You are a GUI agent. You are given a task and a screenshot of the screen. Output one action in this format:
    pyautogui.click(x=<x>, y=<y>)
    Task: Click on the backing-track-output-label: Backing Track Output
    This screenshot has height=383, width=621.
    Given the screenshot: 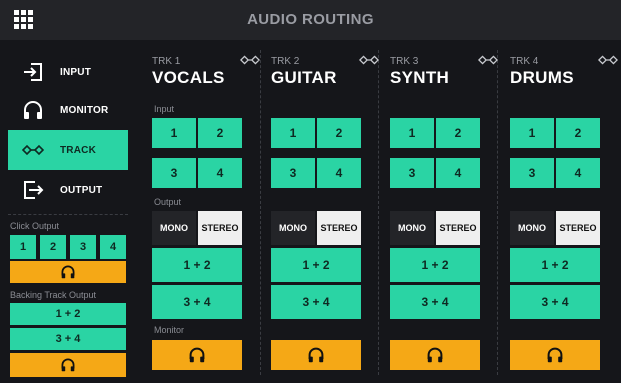 What is the action you would take?
    pyautogui.click(x=53, y=295)
    